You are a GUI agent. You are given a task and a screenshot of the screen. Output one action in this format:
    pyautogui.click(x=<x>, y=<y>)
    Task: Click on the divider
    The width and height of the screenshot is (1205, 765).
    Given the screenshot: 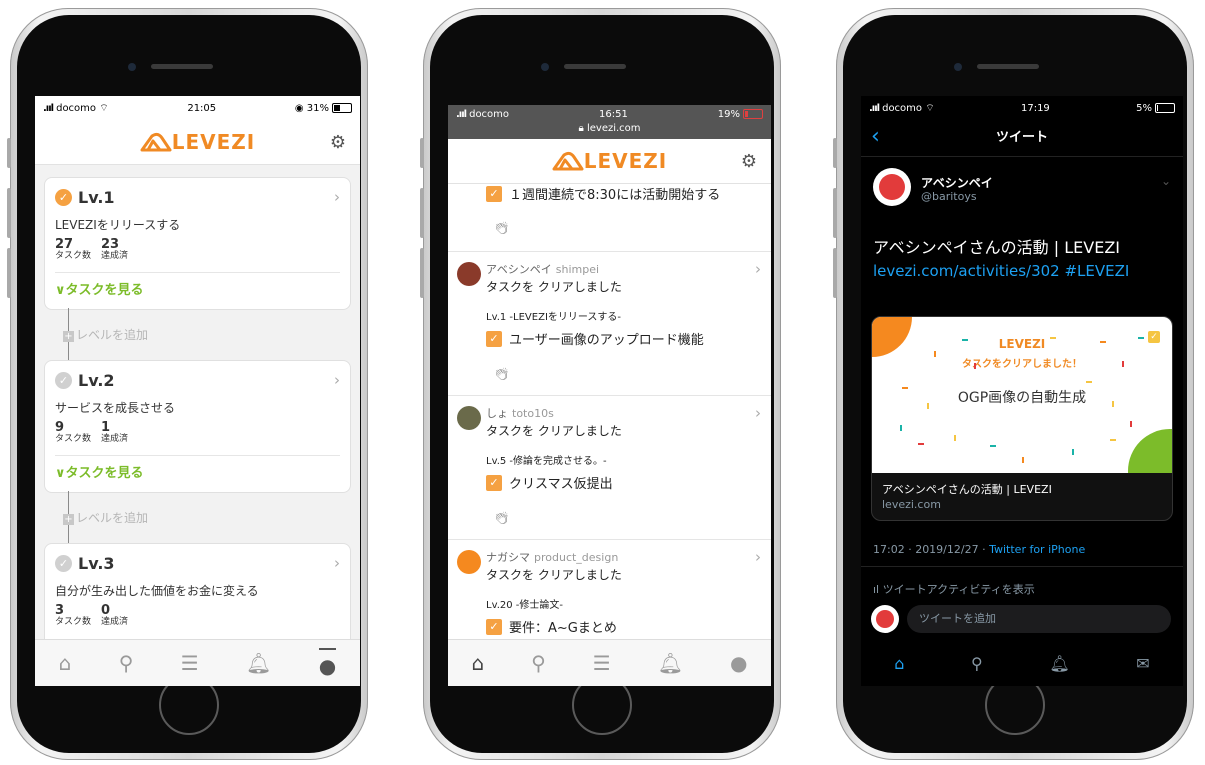 What is the action you would take?
    pyautogui.click(x=1022, y=566)
    